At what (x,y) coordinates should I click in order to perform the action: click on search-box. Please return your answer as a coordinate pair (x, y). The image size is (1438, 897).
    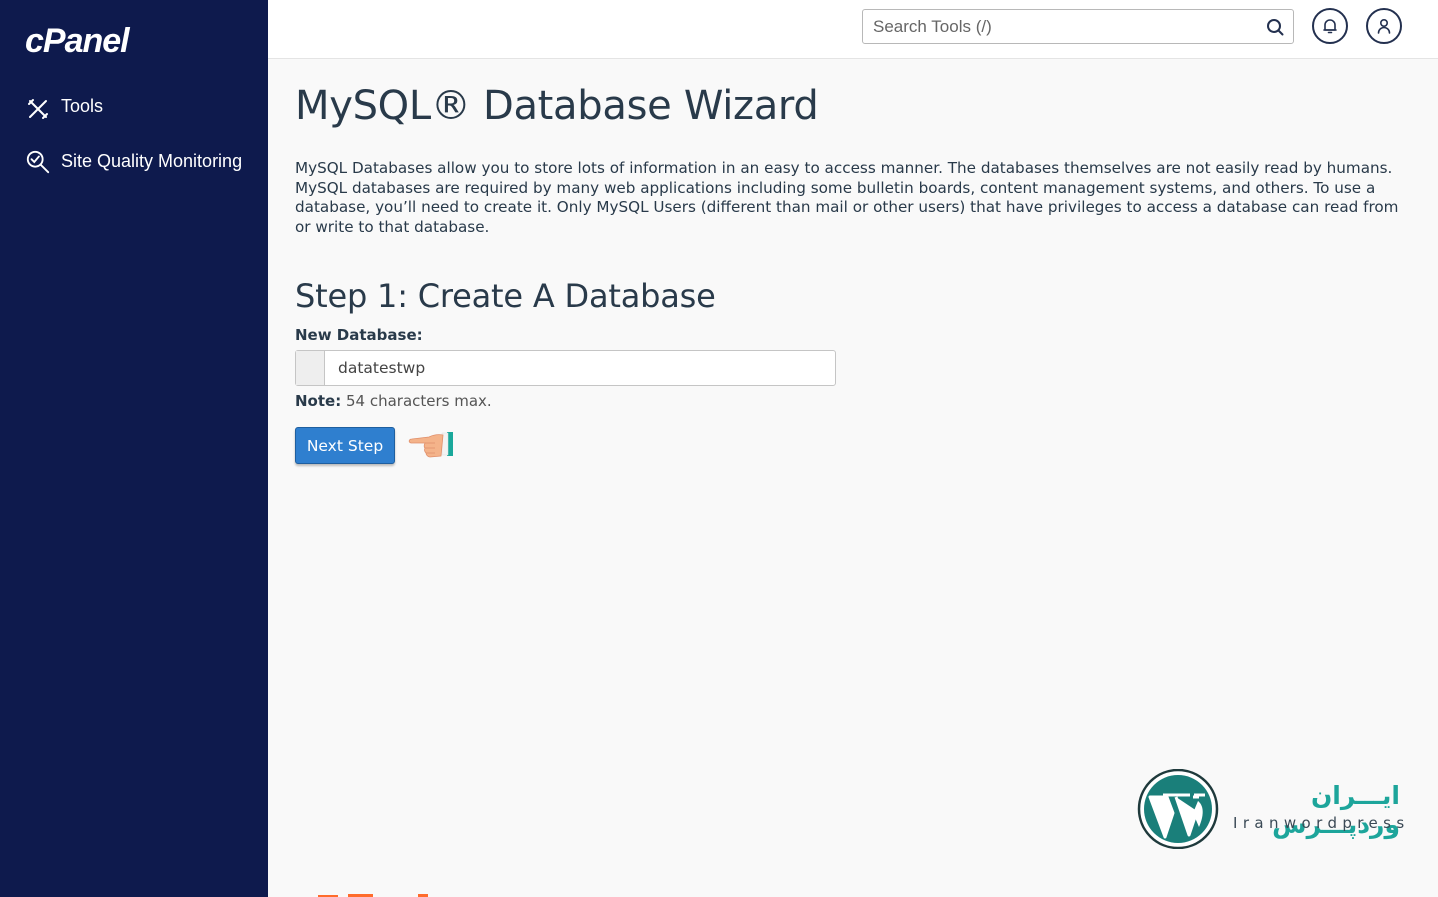
    Looking at the image, I should click on (1078, 26).